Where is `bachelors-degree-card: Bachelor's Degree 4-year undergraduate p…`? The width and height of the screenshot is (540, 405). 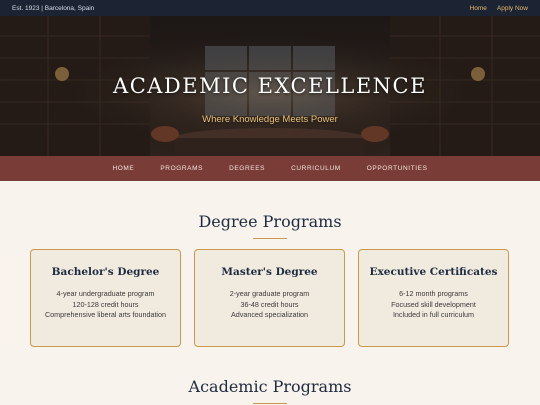
bachelors-degree-card: Bachelor's Degree 4-year undergraduate p… is located at coordinates (105, 298).